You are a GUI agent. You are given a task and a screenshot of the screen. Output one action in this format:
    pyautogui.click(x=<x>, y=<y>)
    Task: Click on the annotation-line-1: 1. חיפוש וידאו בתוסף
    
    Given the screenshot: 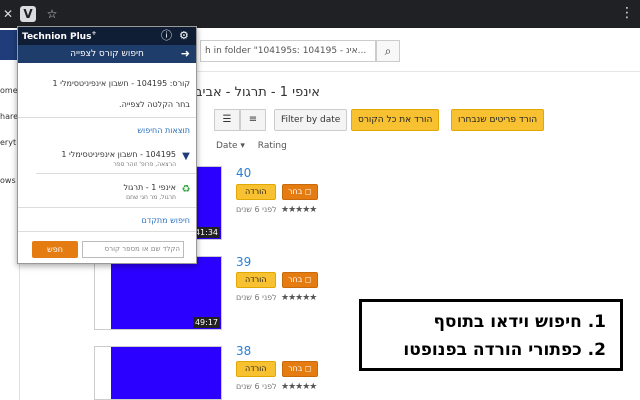 What is the action you would take?
    pyautogui.click(x=519, y=322)
    